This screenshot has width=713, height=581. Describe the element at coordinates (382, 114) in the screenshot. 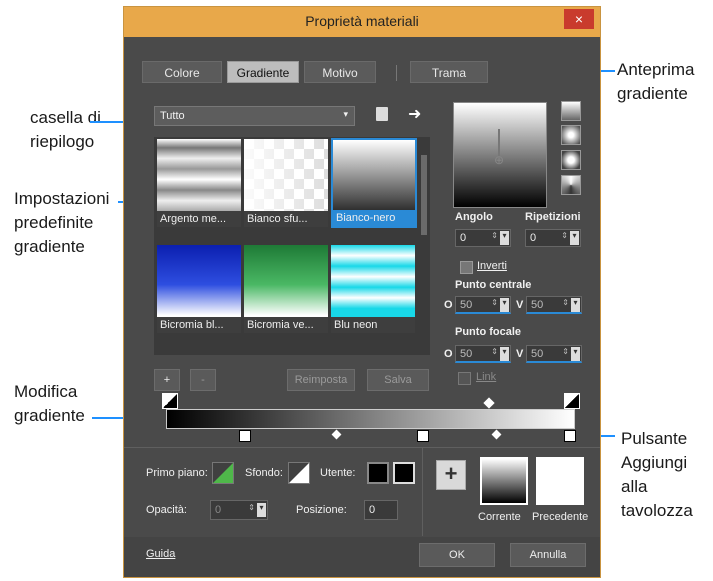

I see `copy-icon` at that location.